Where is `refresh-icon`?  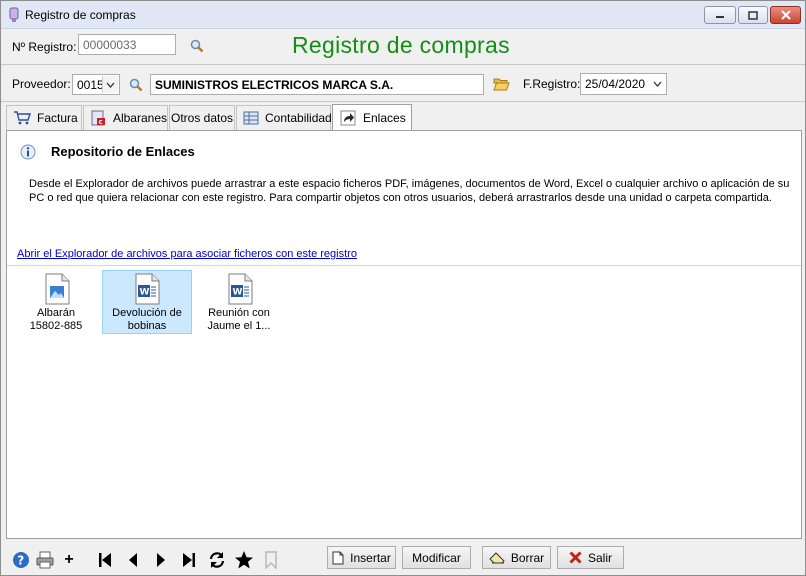
refresh-icon is located at coordinates (217, 560).